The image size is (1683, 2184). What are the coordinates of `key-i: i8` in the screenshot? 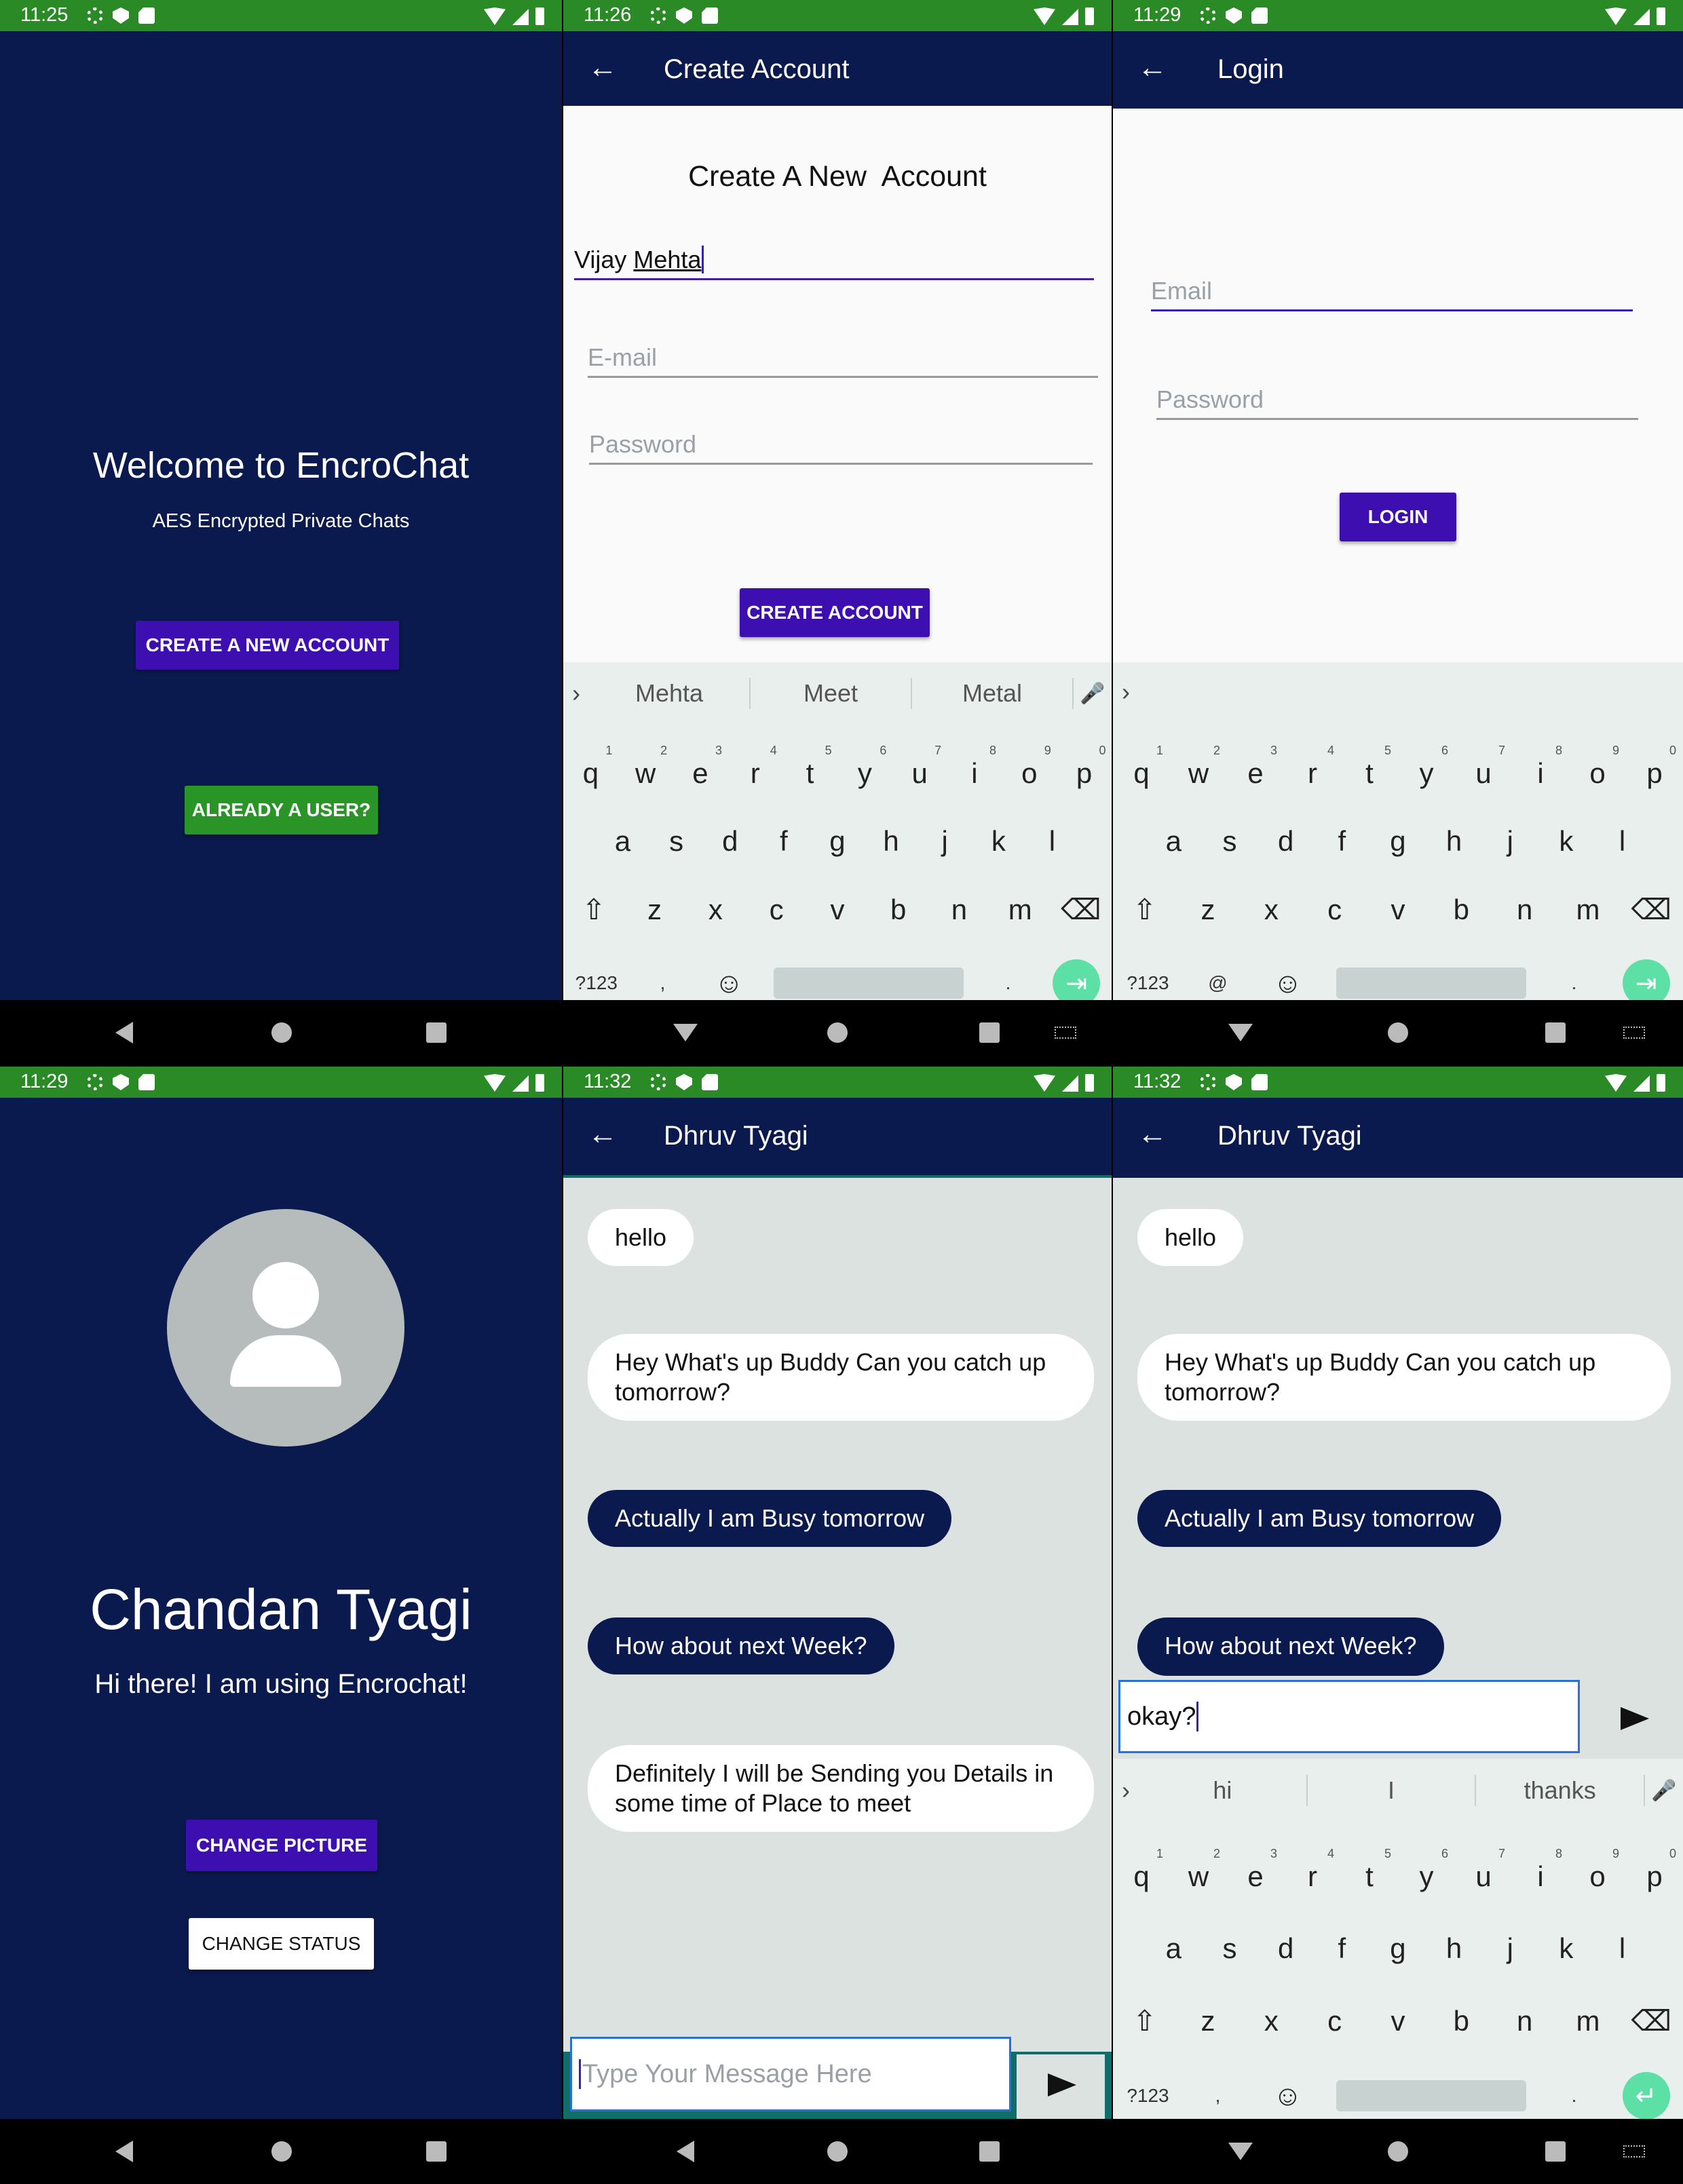 It's located at (974, 767).